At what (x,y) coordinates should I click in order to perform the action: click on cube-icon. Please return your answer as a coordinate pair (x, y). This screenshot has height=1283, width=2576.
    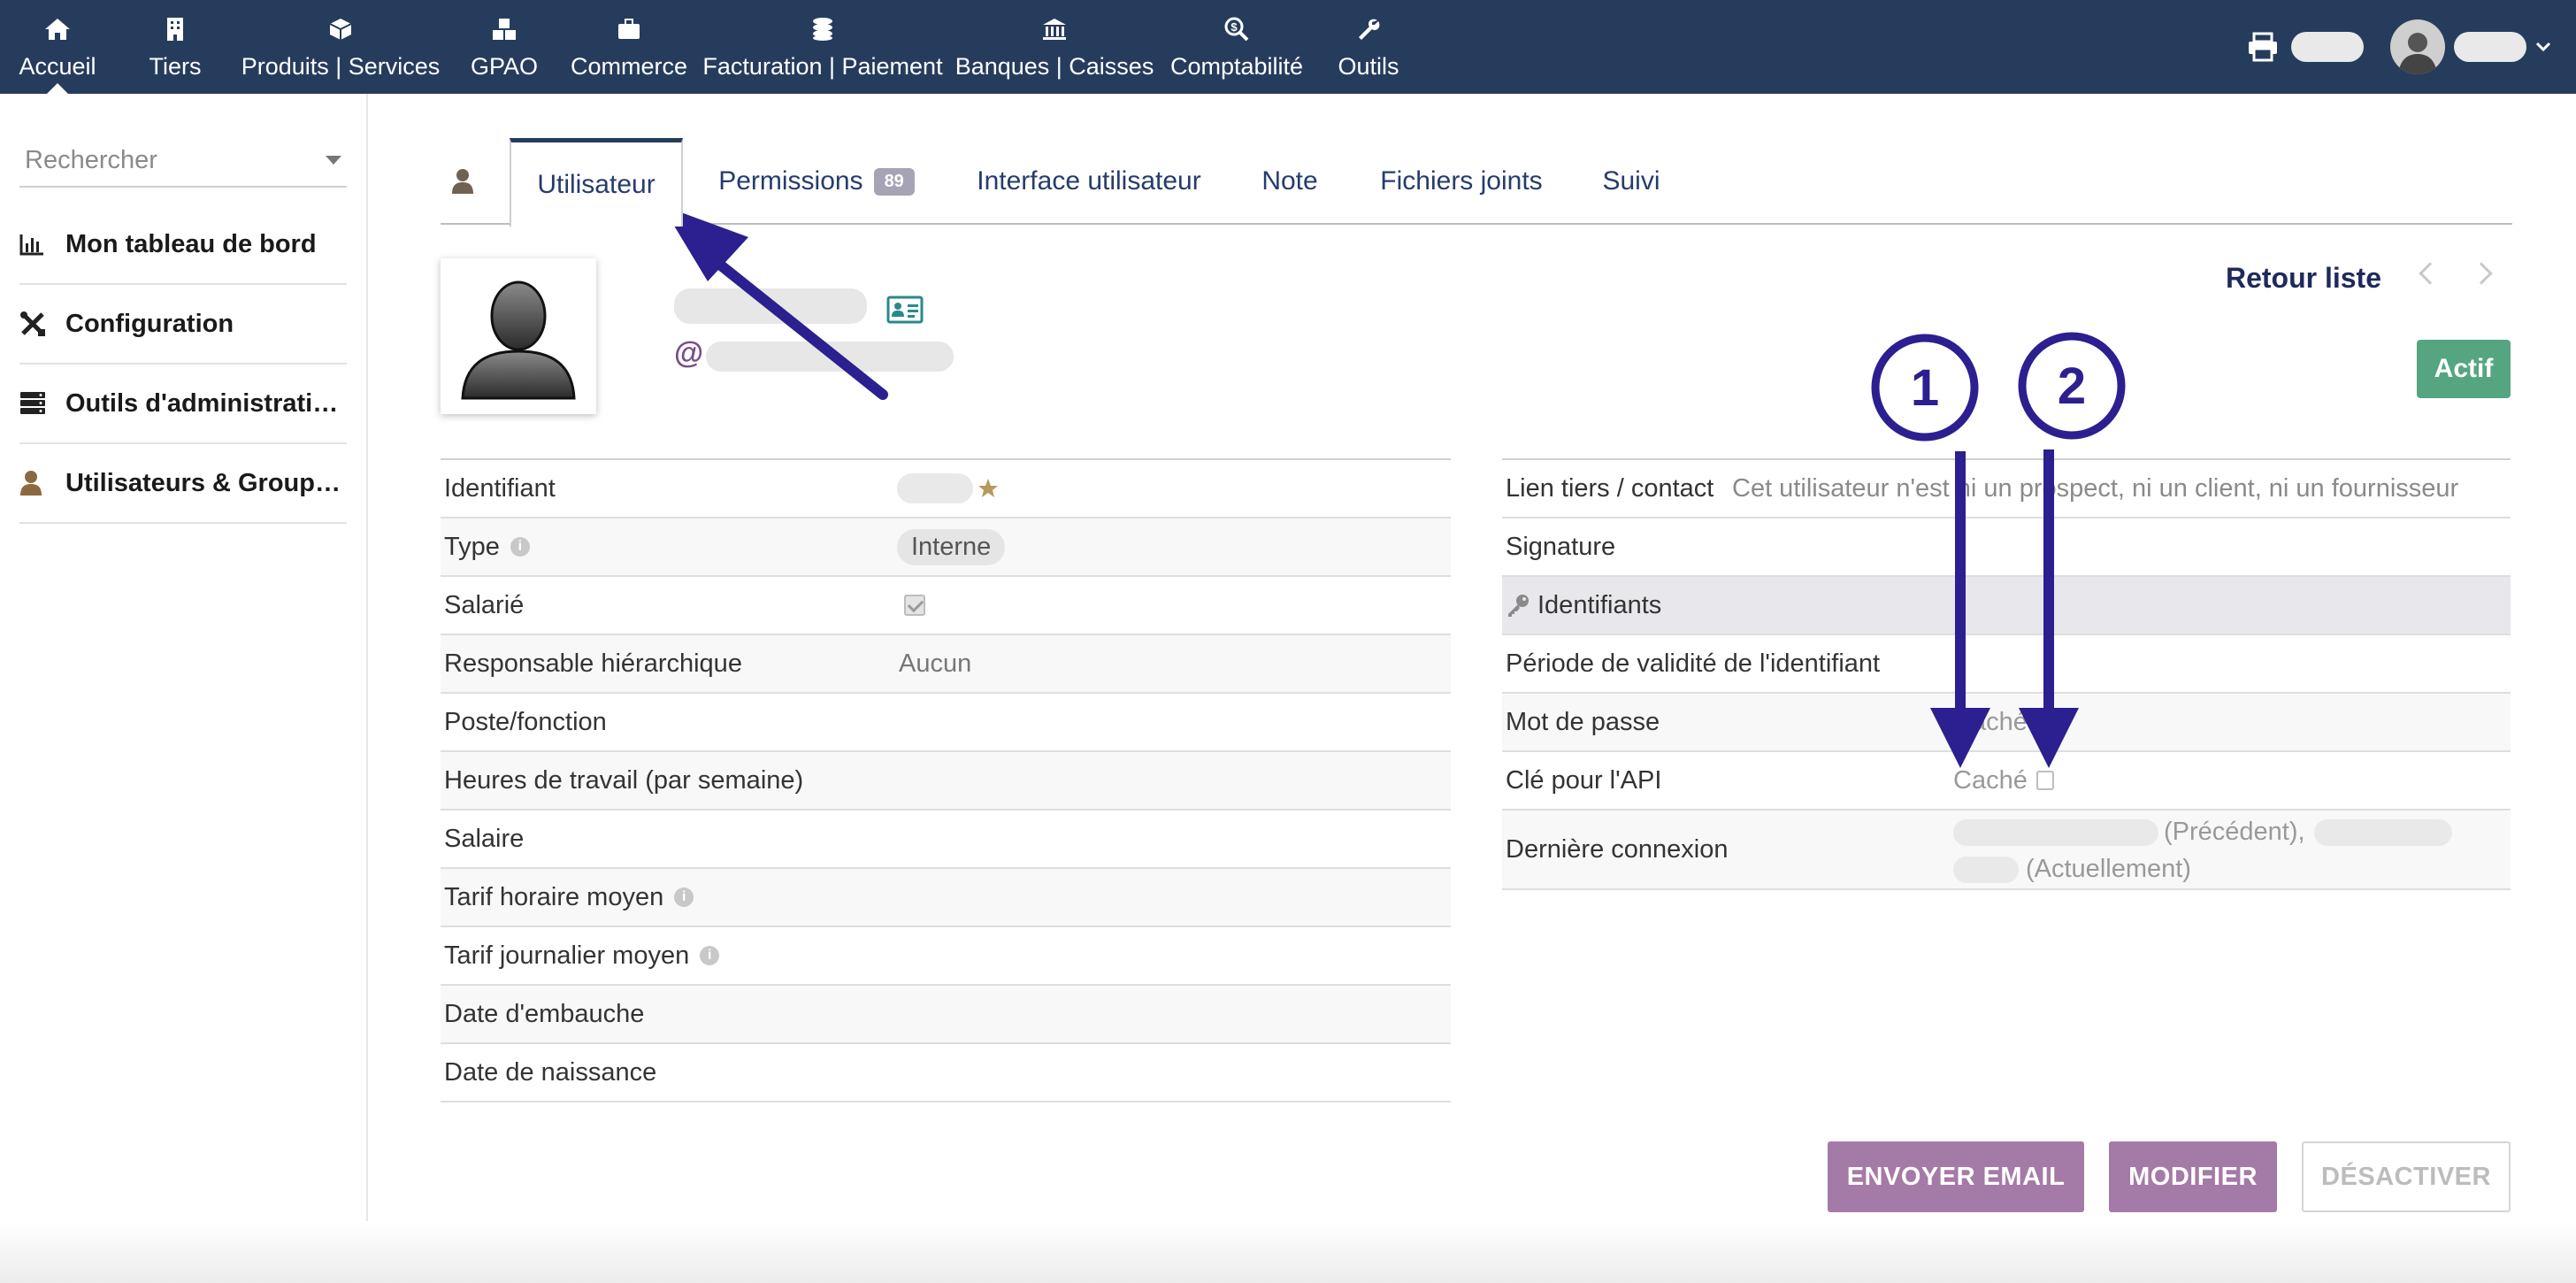
    Looking at the image, I should click on (340, 29).